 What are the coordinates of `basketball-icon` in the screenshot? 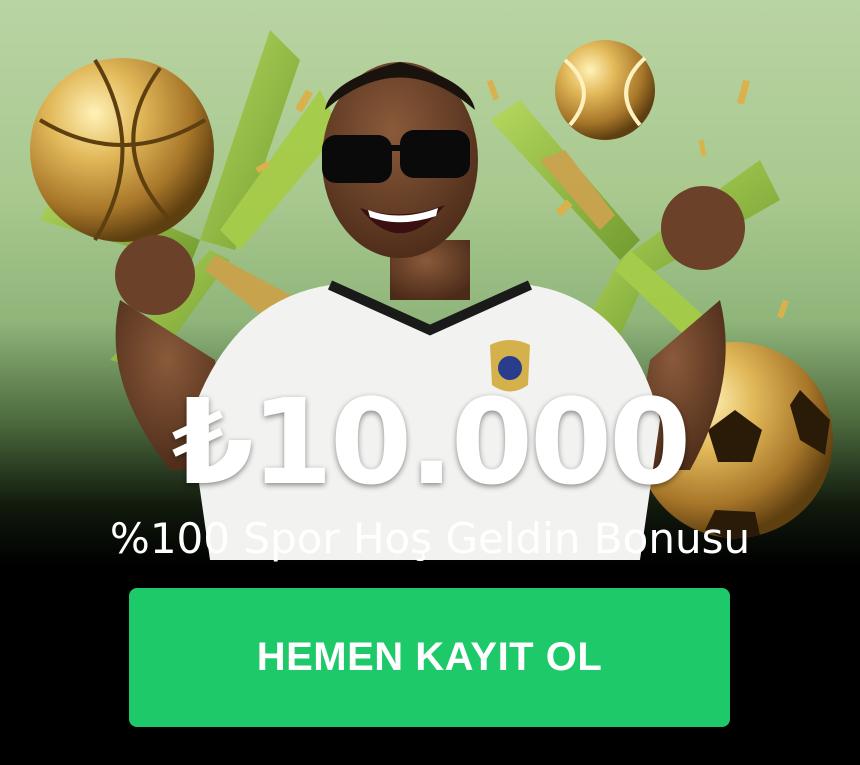 It's located at (122, 150).